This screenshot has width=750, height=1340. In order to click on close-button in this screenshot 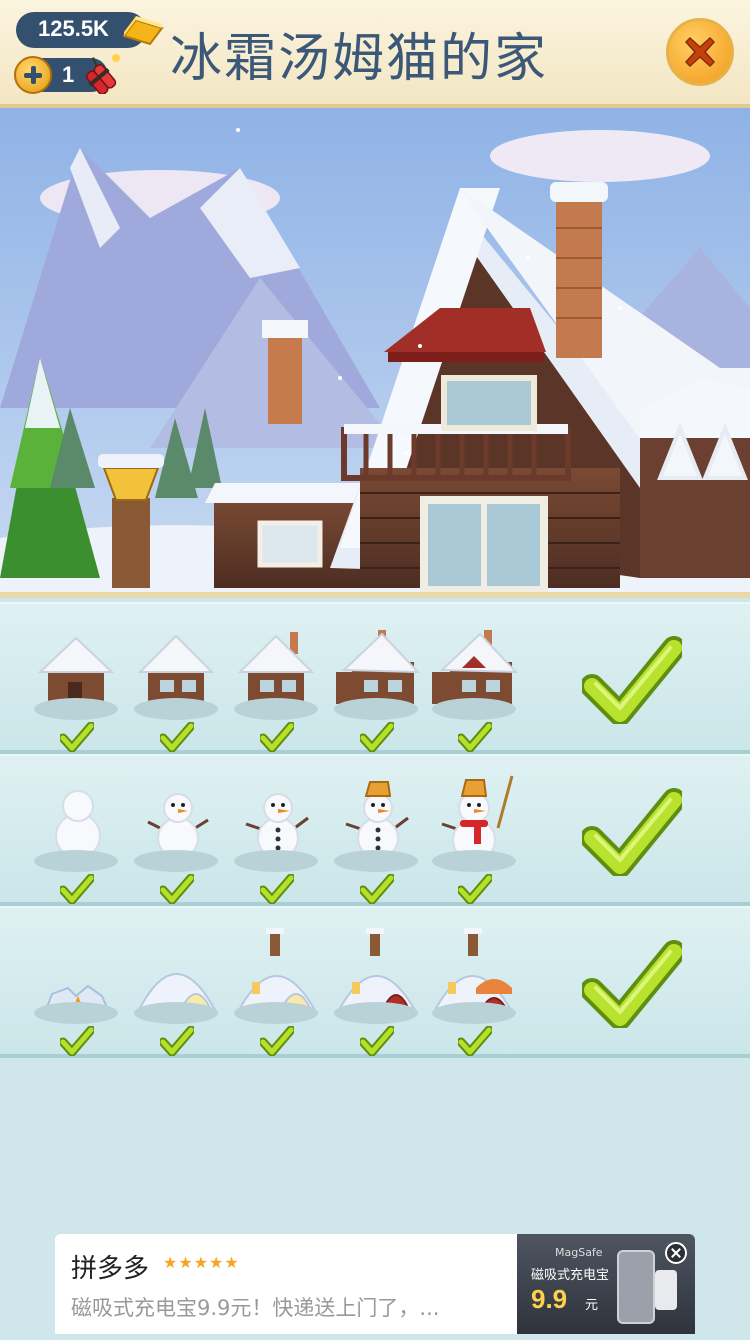, I will do `click(700, 52)`.